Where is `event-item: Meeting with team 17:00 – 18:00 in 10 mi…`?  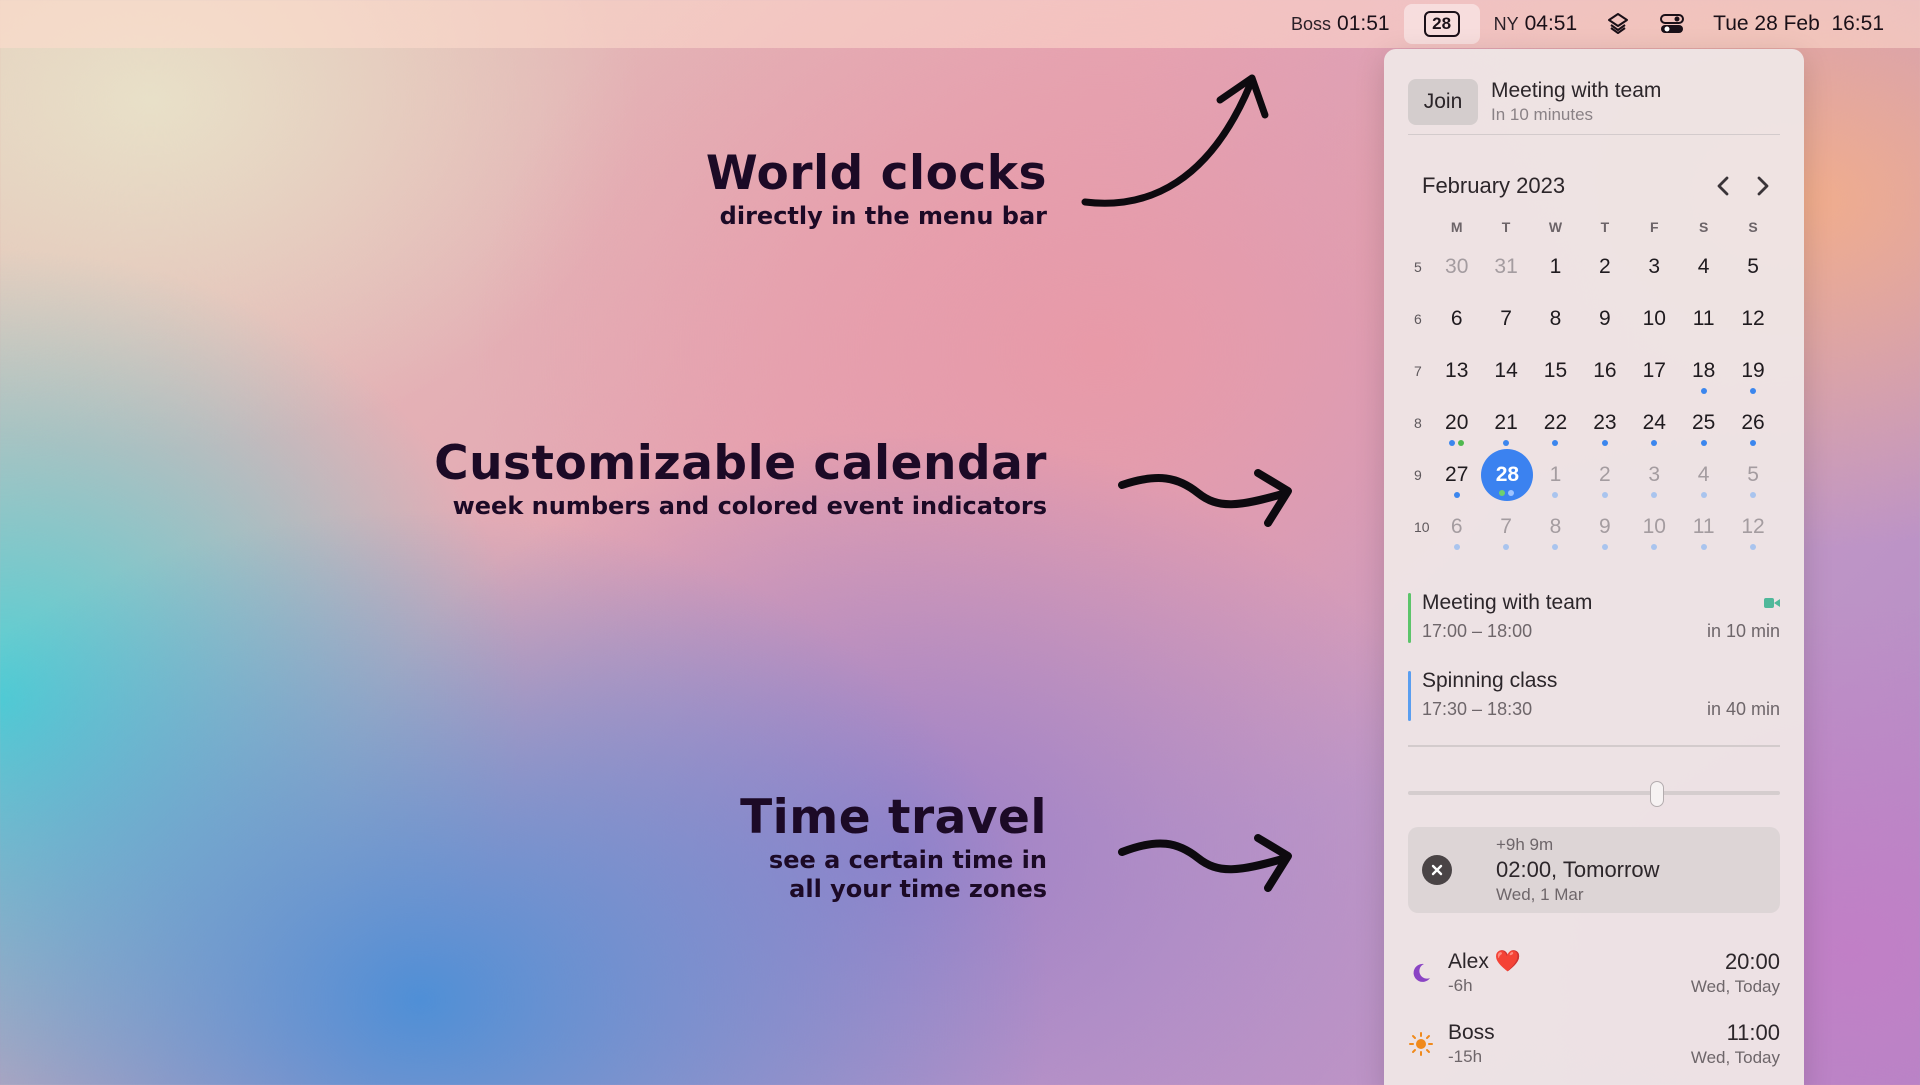
event-item: Meeting with team 17:00 – 18:00 in 10 mi… is located at coordinates (1594, 618).